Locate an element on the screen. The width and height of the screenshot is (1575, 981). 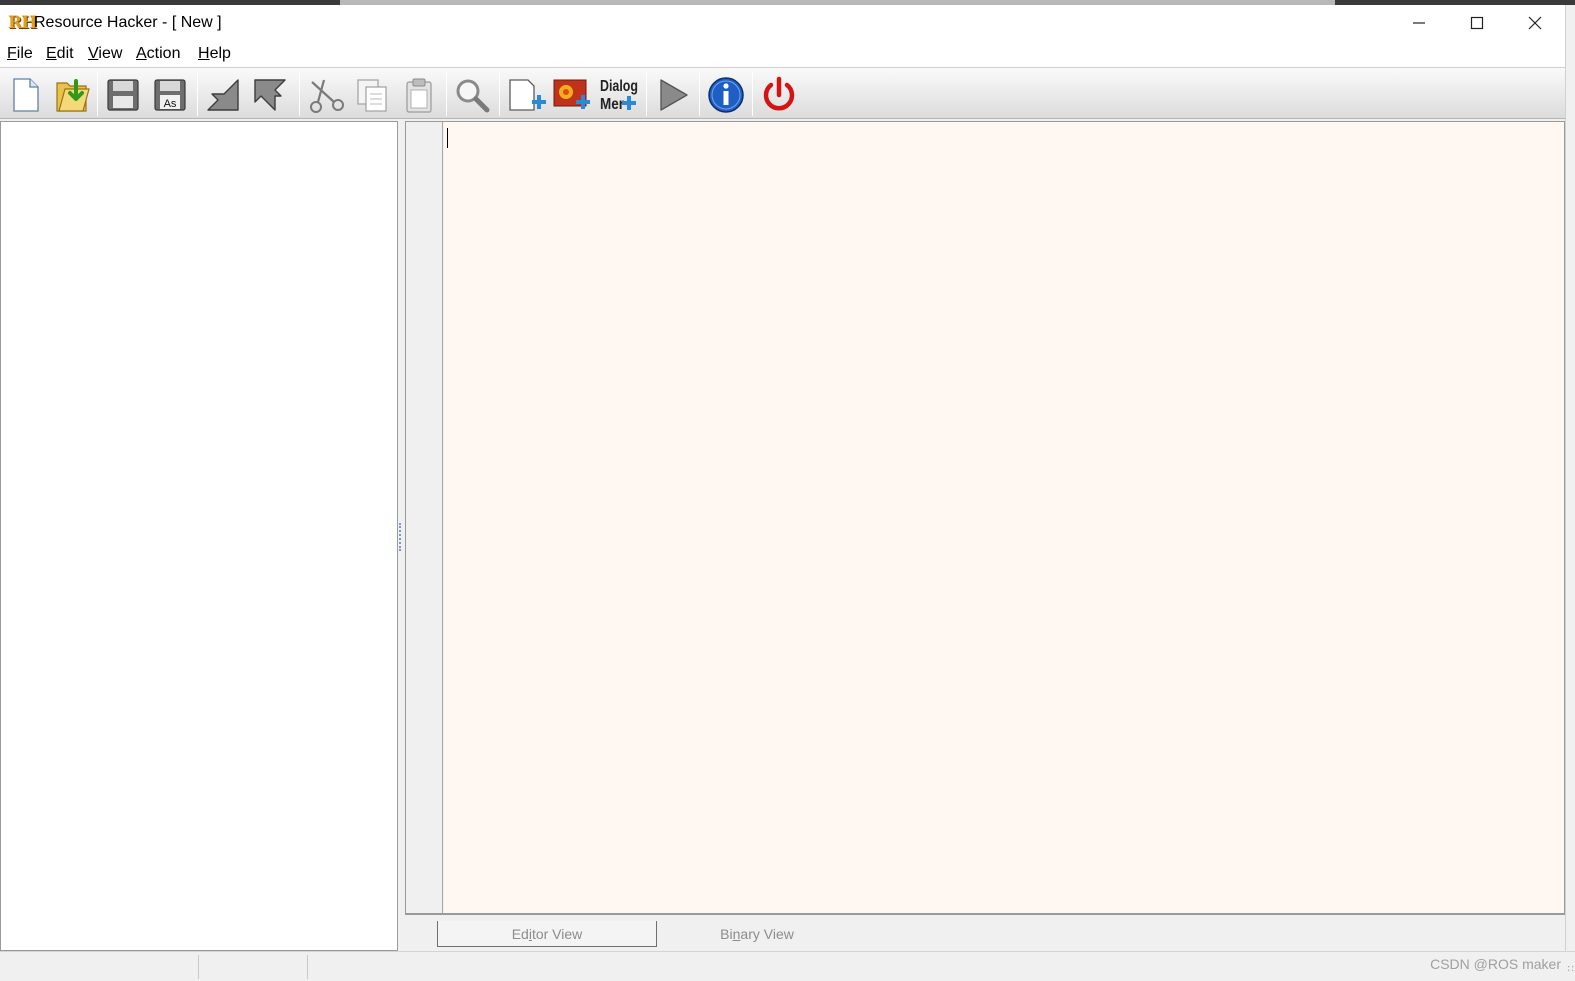
import-icon is located at coordinates (223, 95).